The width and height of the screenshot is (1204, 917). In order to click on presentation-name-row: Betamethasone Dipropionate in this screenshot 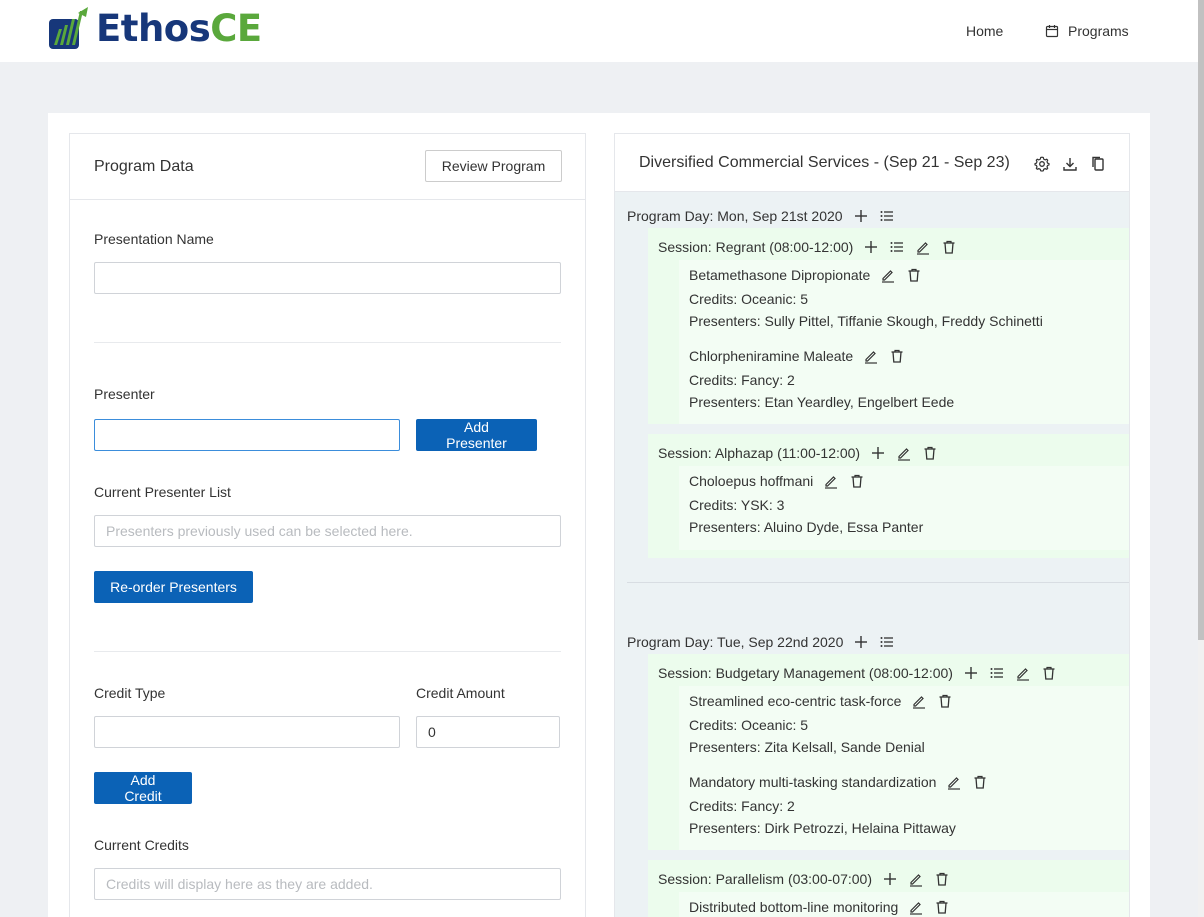, I will do `click(805, 275)`.